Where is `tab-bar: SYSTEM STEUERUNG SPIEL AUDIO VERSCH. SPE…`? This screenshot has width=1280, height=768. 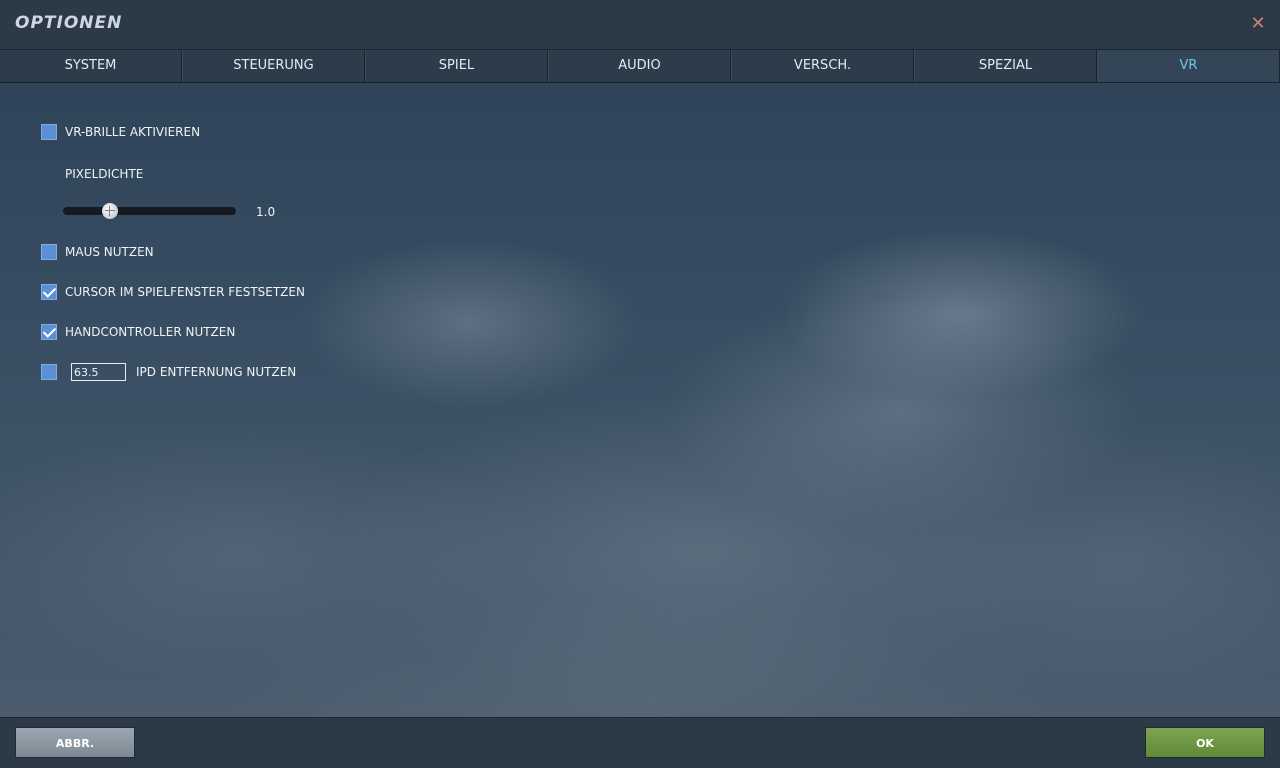 tab-bar: SYSTEM STEUERUNG SPIEL AUDIO VERSCH. SPE… is located at coordinates (640, 66).